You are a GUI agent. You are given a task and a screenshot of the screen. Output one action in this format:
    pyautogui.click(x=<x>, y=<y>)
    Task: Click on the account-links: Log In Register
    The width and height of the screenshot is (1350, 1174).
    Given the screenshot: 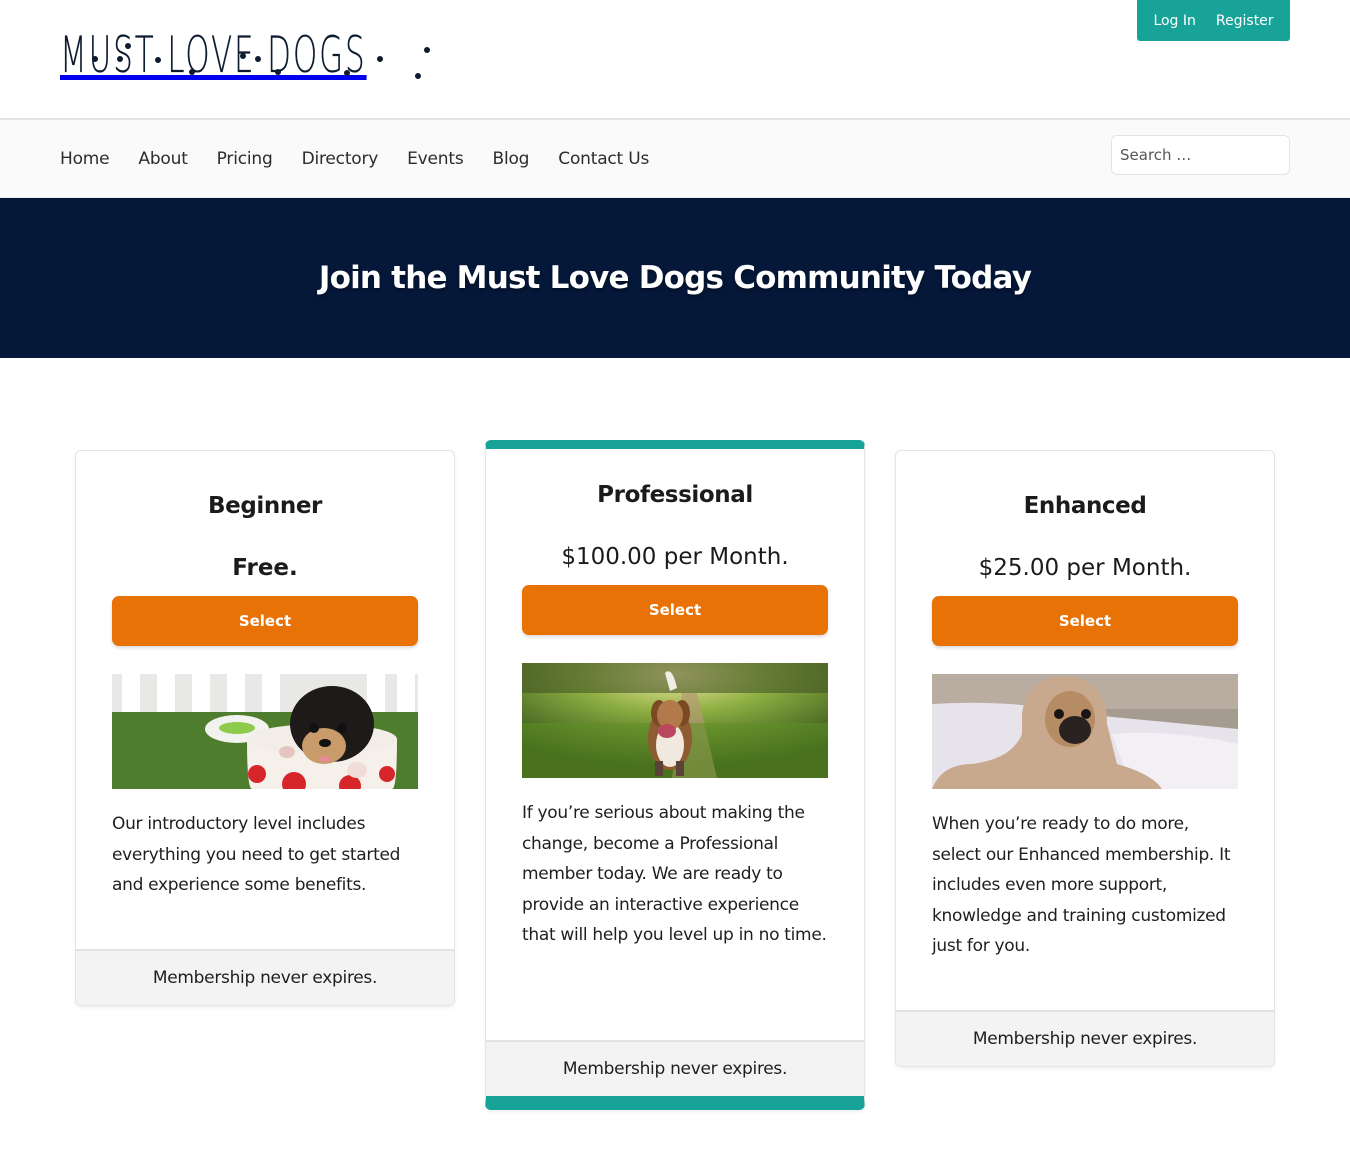 What is the action you would take?
    pyautogui.click(x=1213, y=20)
    